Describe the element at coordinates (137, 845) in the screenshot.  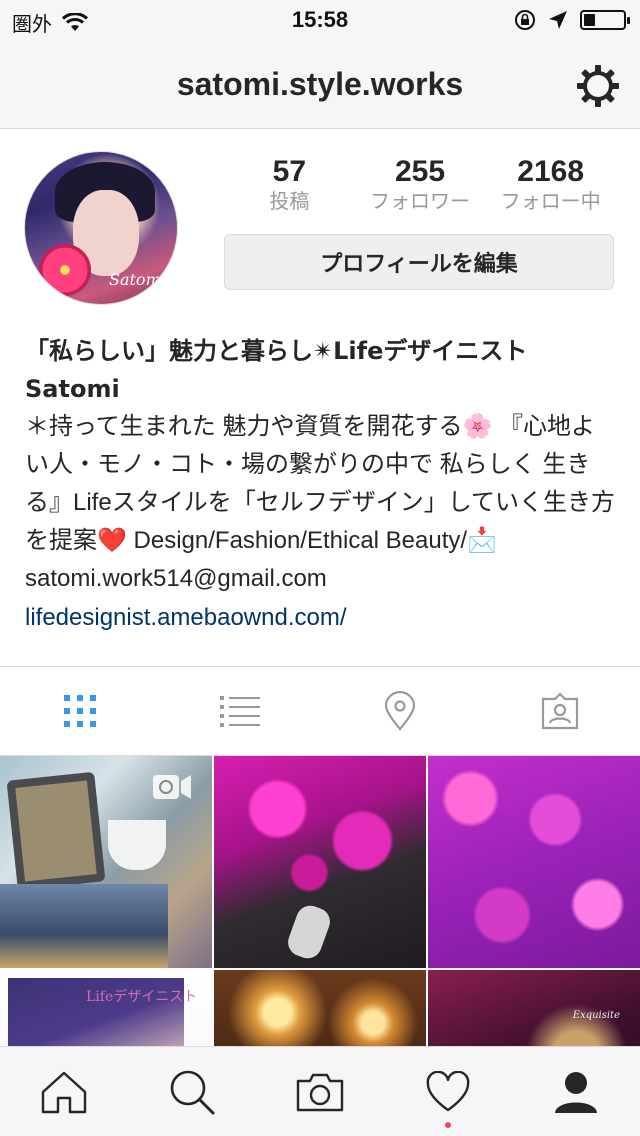
I see `post-image-cup` at that location.